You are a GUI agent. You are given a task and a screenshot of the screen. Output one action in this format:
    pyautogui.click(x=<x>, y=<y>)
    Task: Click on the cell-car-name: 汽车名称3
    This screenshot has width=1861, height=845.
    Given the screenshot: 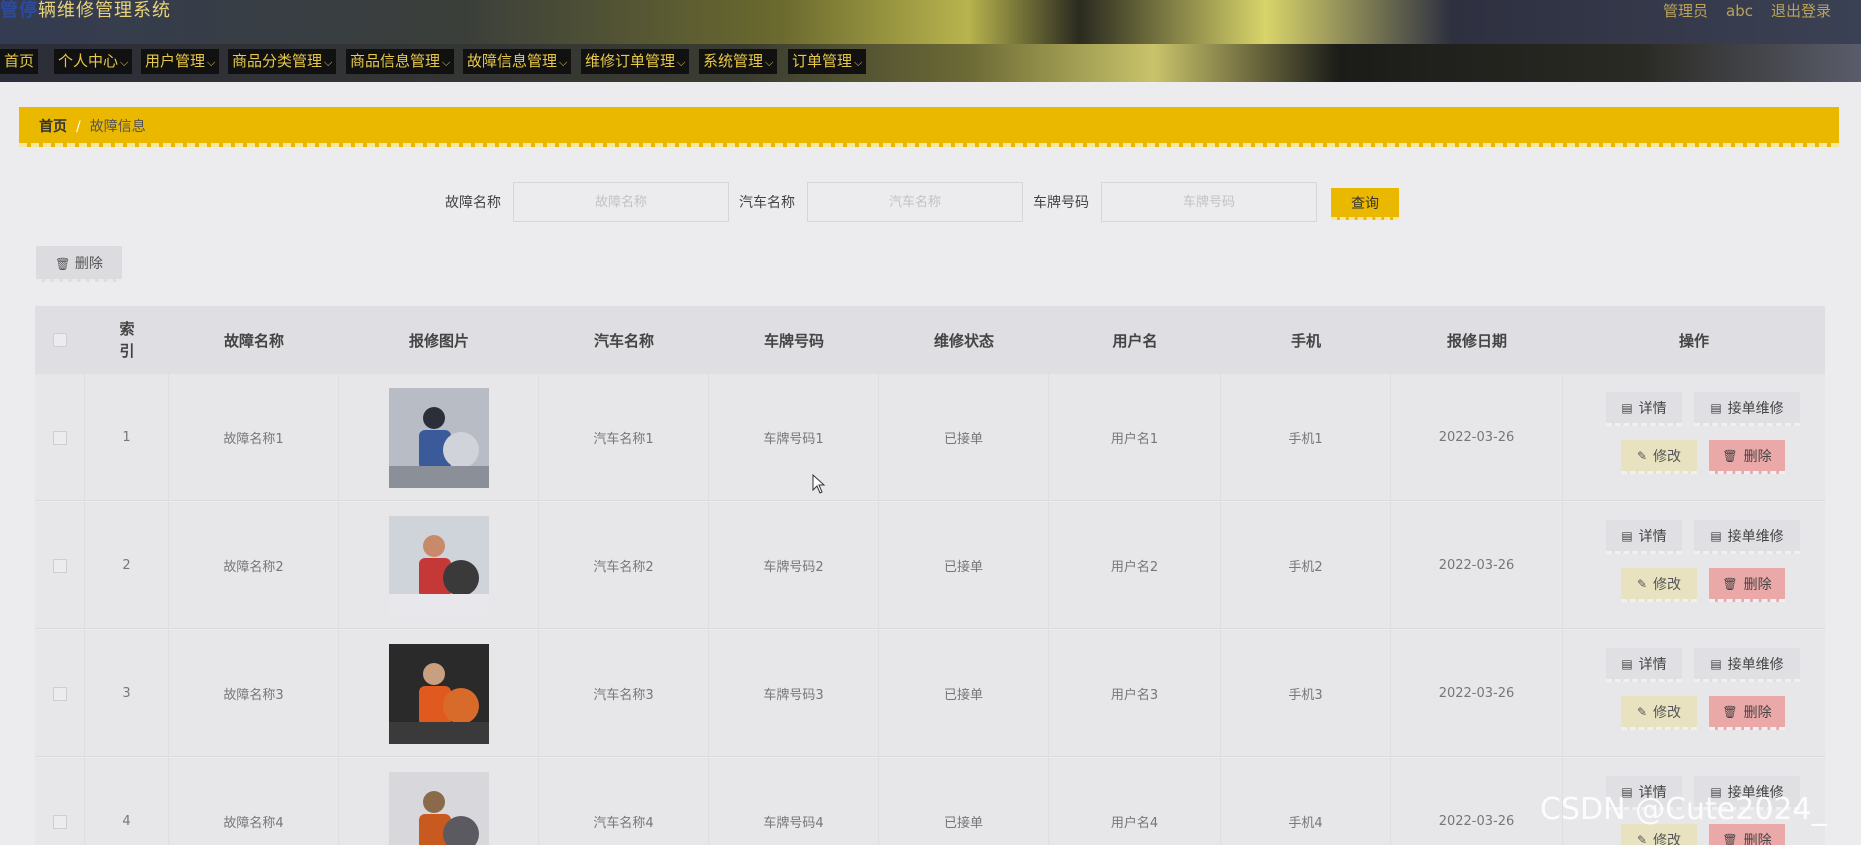 What is the action you would take?
    pyautogui.click(x=624, y=693)
    